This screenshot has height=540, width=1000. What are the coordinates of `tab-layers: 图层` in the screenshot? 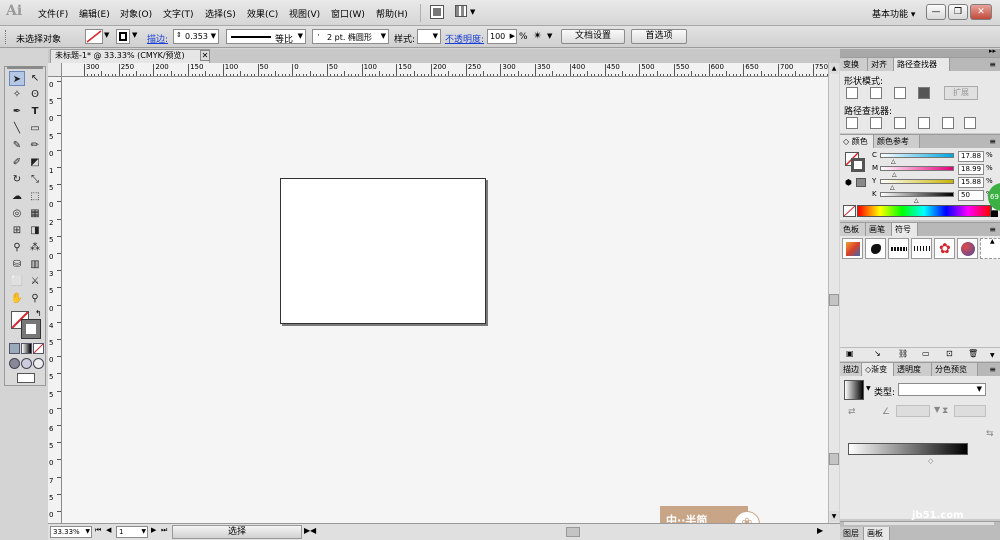 It's located at (852, 533).